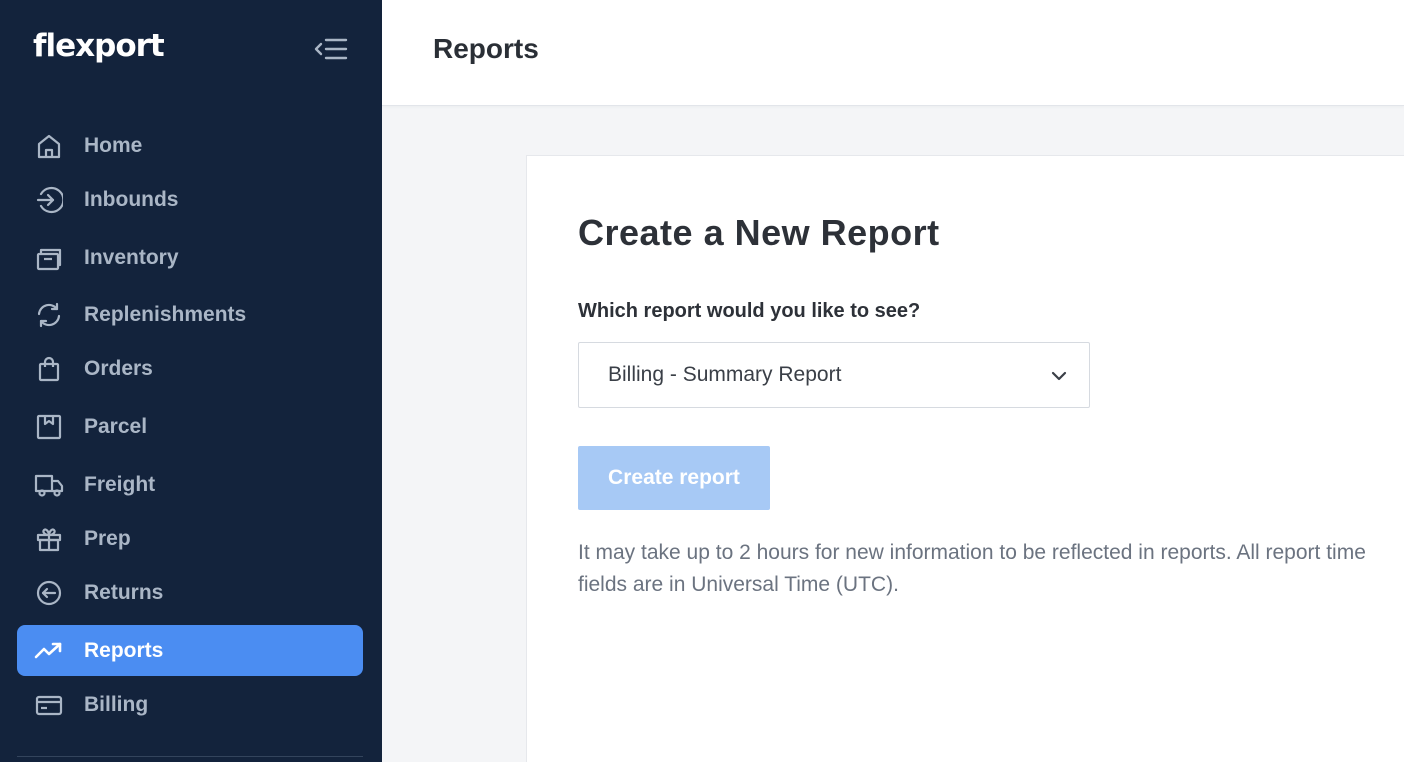 This screenshot has height=762, width=1404. I want to click on report-type-select-value: Billing - Summary Report, so click(725, 374).